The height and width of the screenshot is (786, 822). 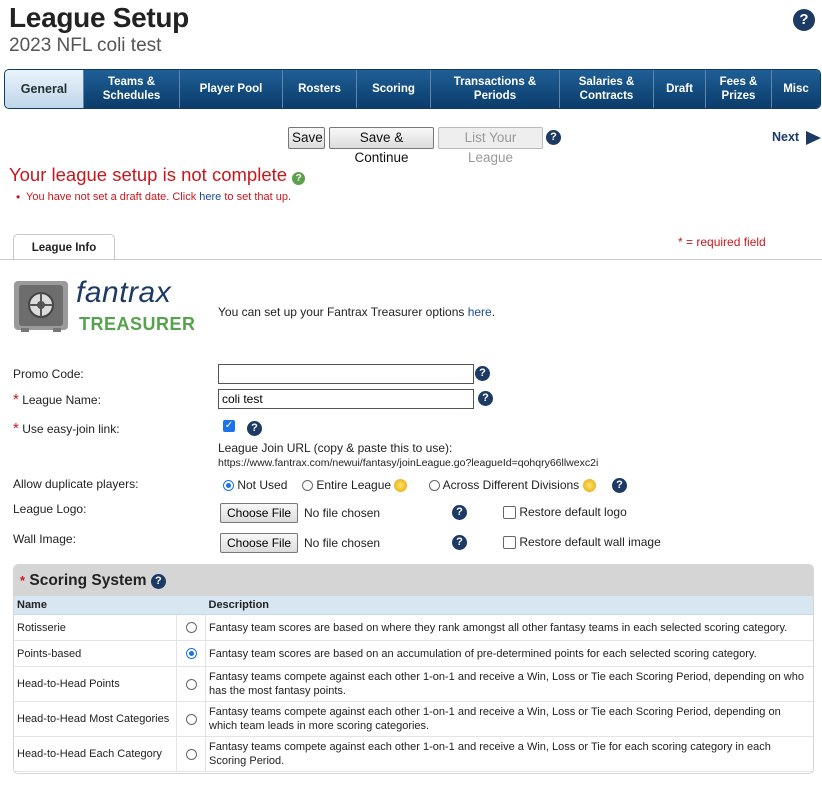 I want to click on radio-entire-league, so click(x=307, y=486).